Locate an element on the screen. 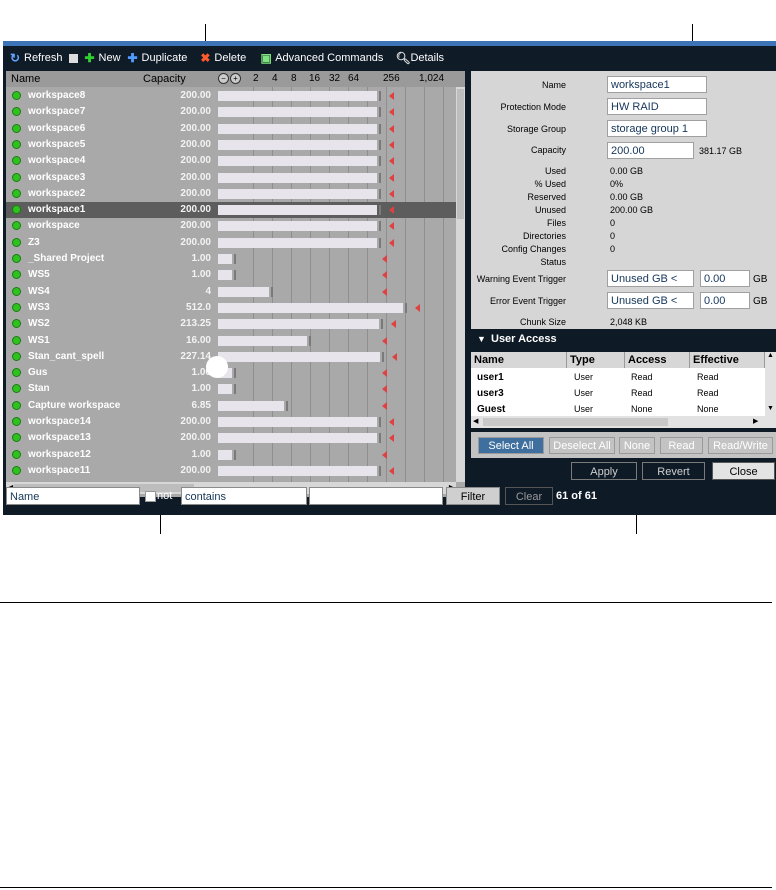 The image size is (776, 890). list-item: Z3 200.00 is located at coordinates (231, 243).